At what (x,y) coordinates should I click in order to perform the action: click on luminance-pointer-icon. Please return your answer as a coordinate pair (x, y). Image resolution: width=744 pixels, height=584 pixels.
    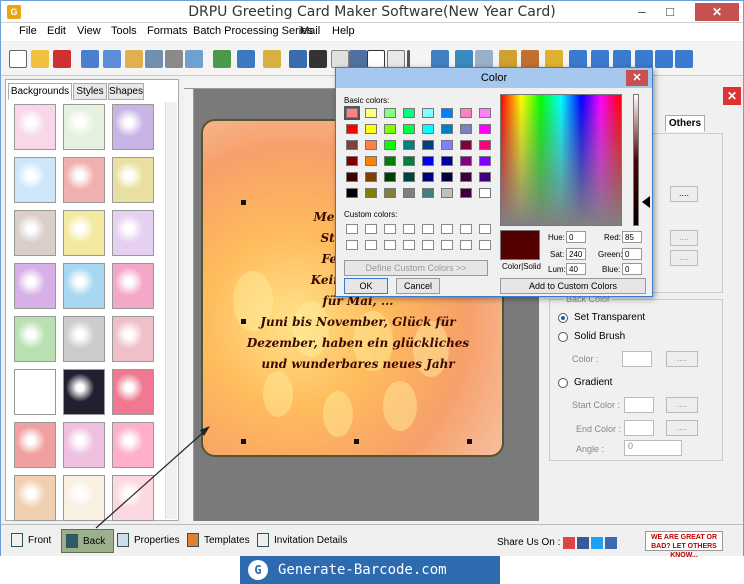
    Looking at the image, I should click on (646, 202).